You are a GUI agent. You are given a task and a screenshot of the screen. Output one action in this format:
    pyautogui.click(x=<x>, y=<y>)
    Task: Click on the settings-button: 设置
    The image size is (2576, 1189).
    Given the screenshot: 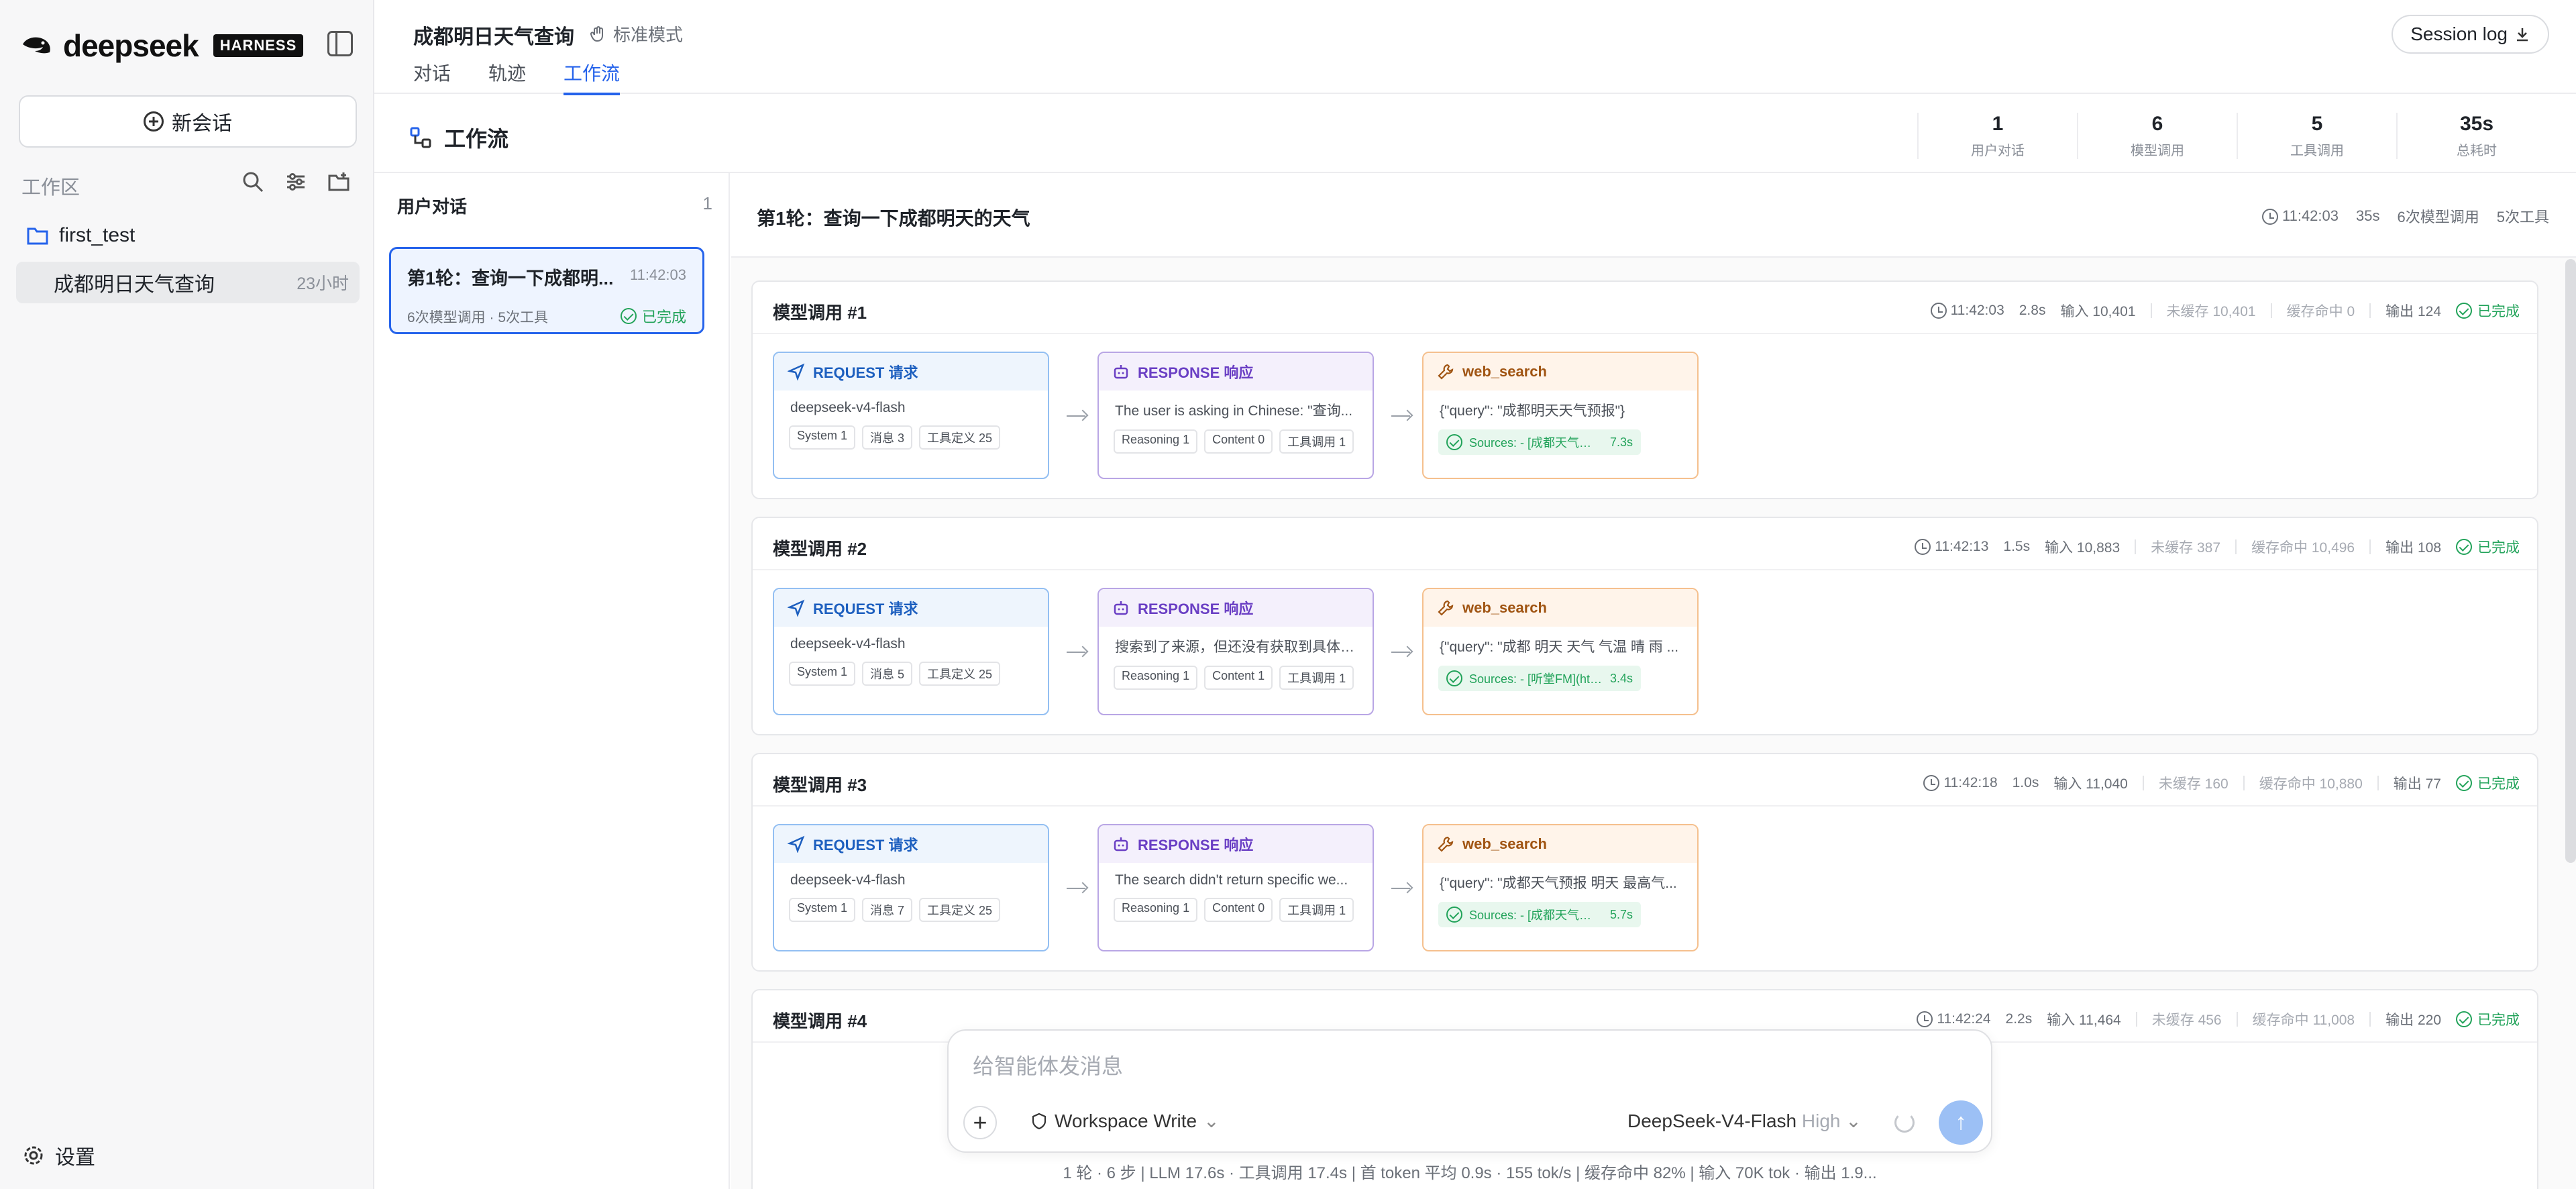 What is the action you would take?
    pyautogui.click(x=59, y=1155)
    